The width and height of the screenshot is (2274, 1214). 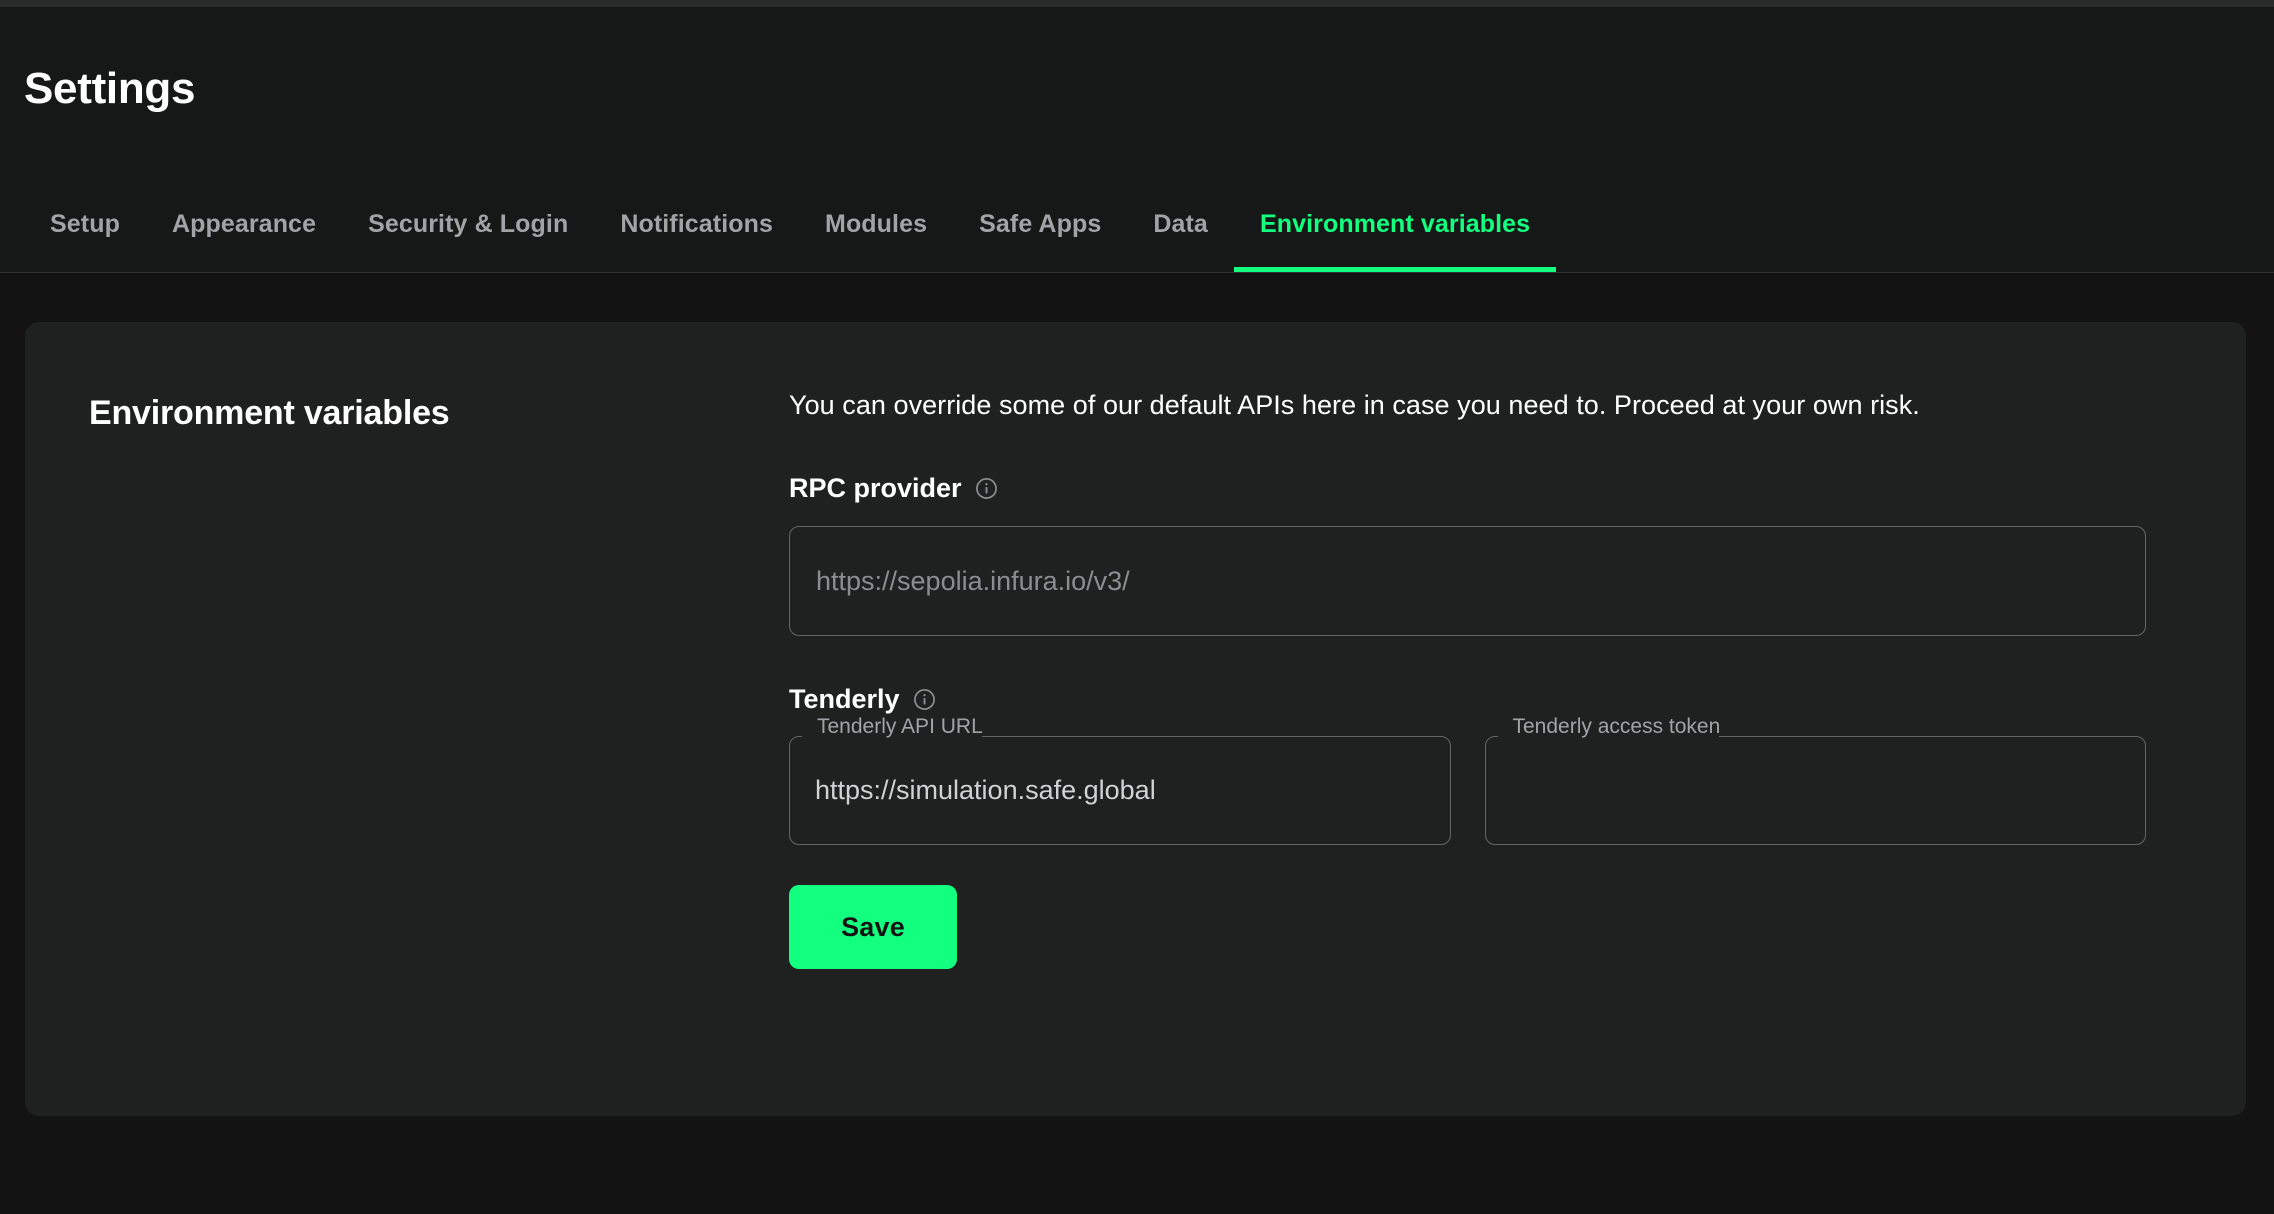 What do you see at coordinates (876, 224) in the screenshot?
I see `tab-modules: Modules` at bounding box center [876, 224].